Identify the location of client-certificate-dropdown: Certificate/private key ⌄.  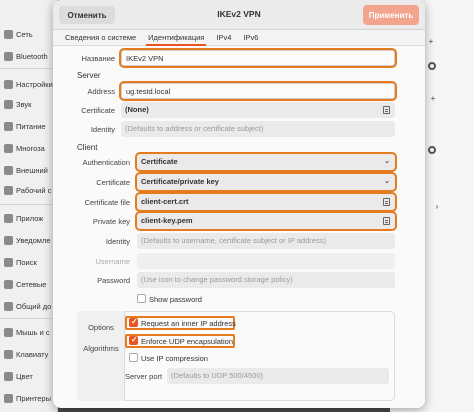
(266, 182).